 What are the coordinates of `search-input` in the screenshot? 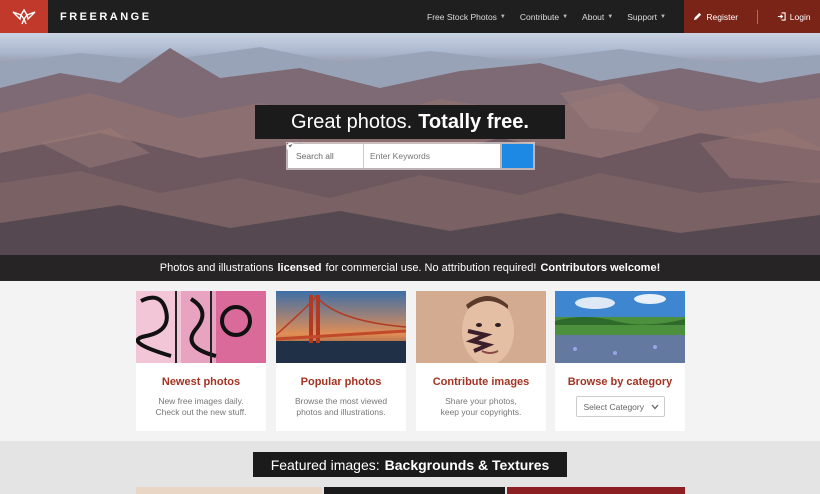 It's located at (432, 156).